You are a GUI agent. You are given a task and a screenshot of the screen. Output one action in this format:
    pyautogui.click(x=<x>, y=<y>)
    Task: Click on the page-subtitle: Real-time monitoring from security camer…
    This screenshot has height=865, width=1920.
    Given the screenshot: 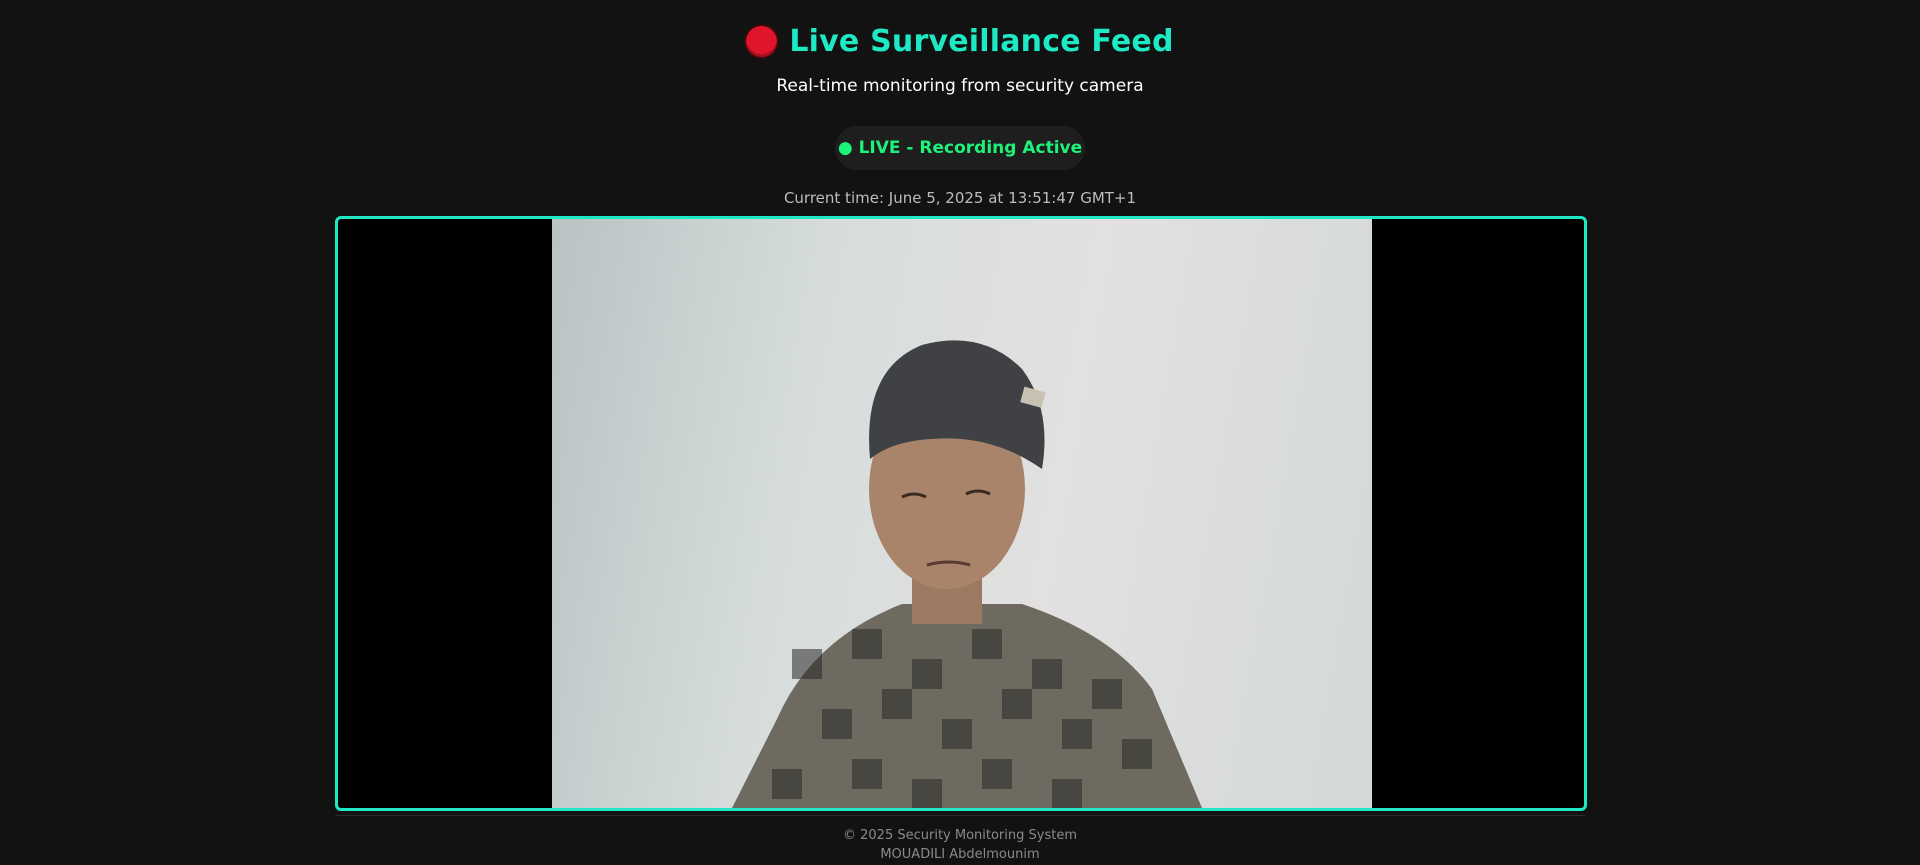 What is the action you would take?
    pyautogui.click(x=960, y=86)
    